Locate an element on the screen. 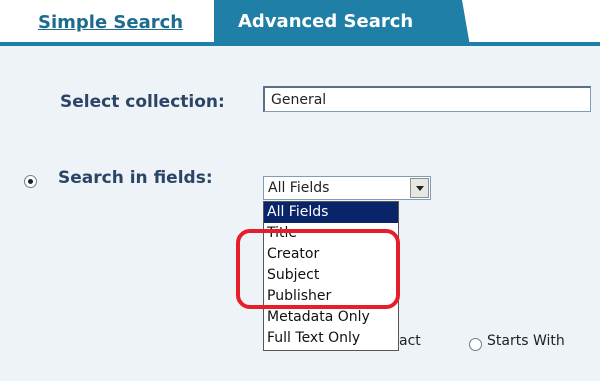 The width and height of the screenshot is (600, 381). dropdown-option-title: Title is located at coordinates (331, 233).